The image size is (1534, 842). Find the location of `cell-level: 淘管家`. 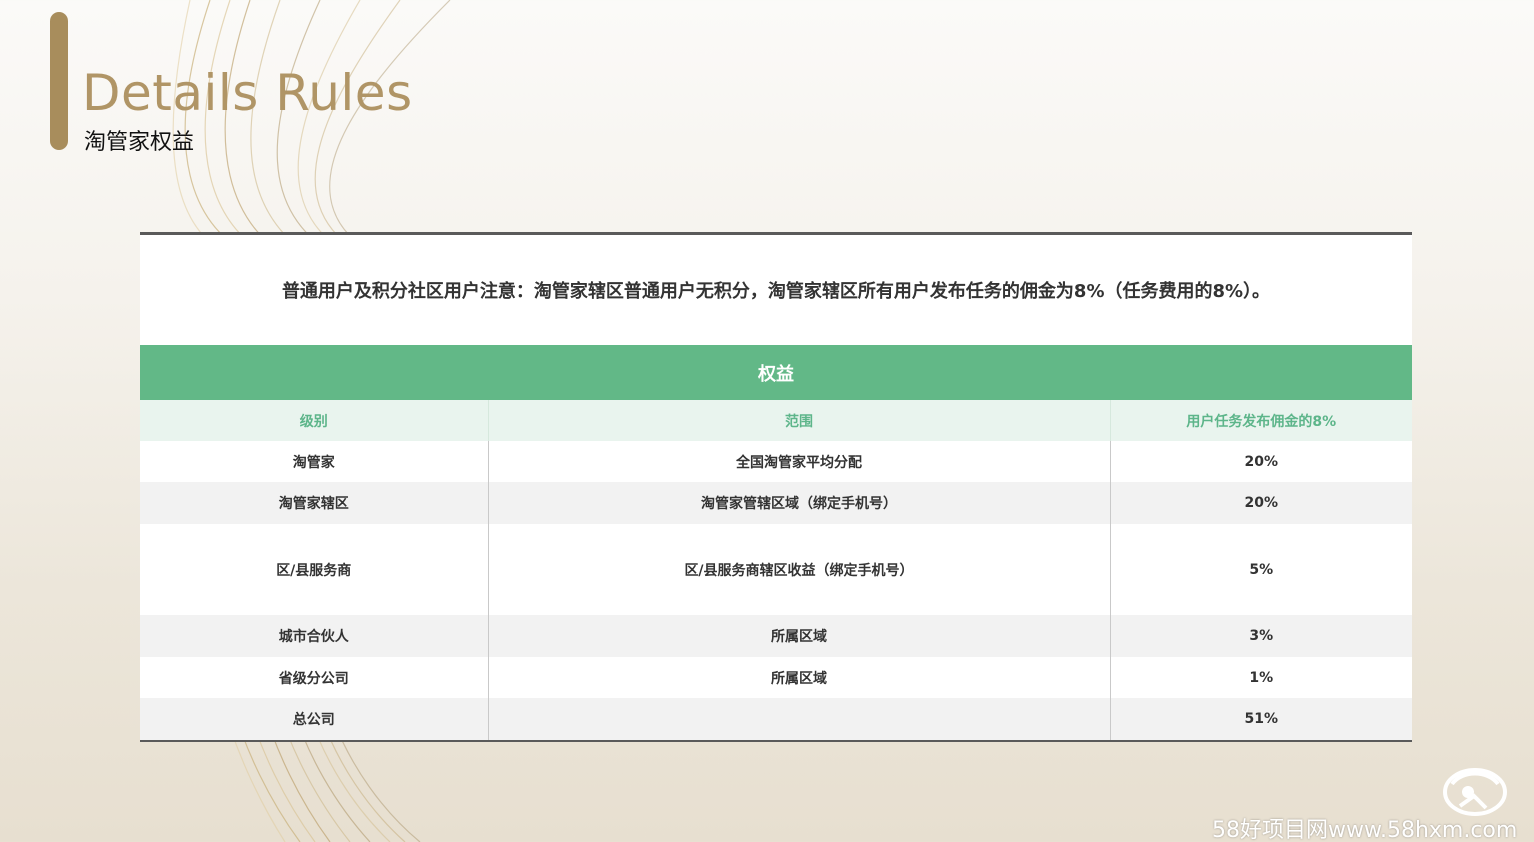

cell-level: 淘管家 is located at coordinates (313, 462).